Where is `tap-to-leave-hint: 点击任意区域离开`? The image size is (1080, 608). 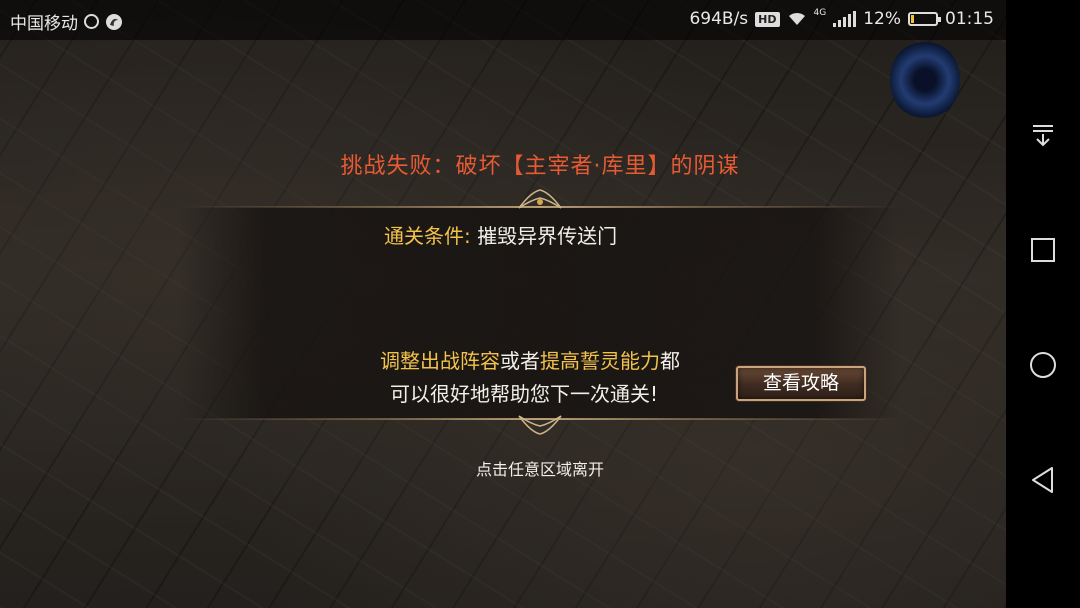
tap-to-leave-hint: 点击任意区域离开 is located at coordinates (539, 469).